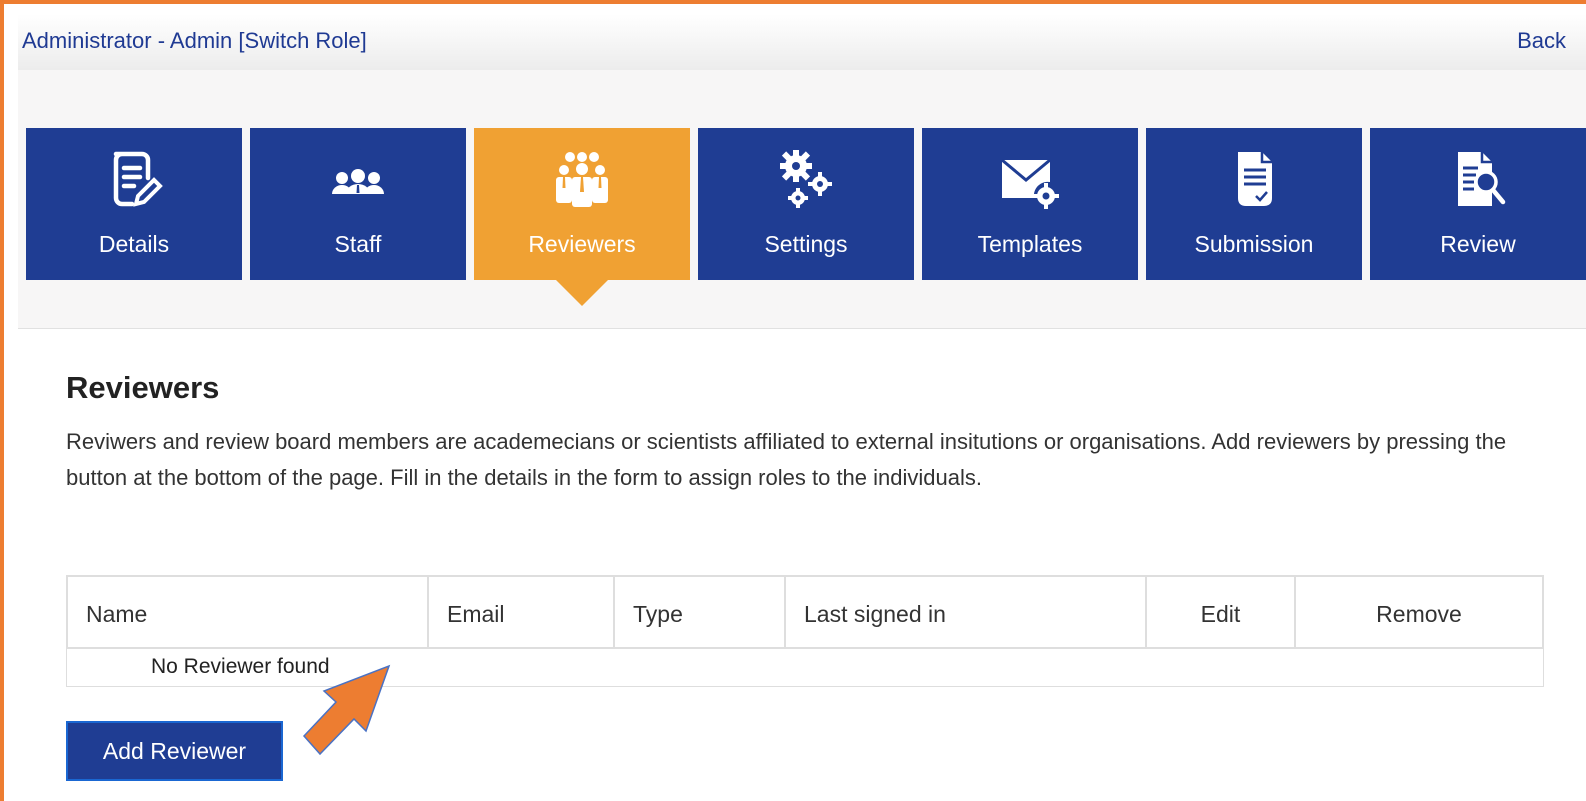  I want to click on empty-table-message: No Reviewer found, so click(805, 668).